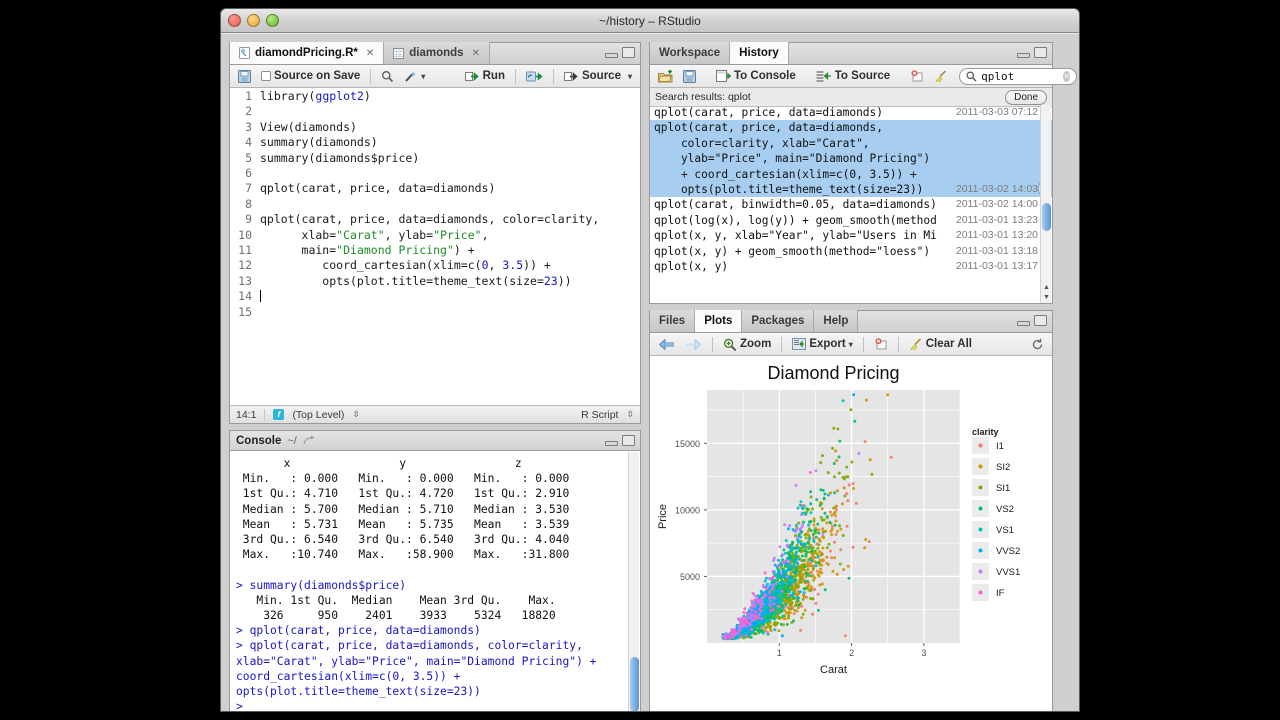  Describe the element at coordinates (1000, 446) in the screenshot. I see `legend-item-label: I1` at that location.